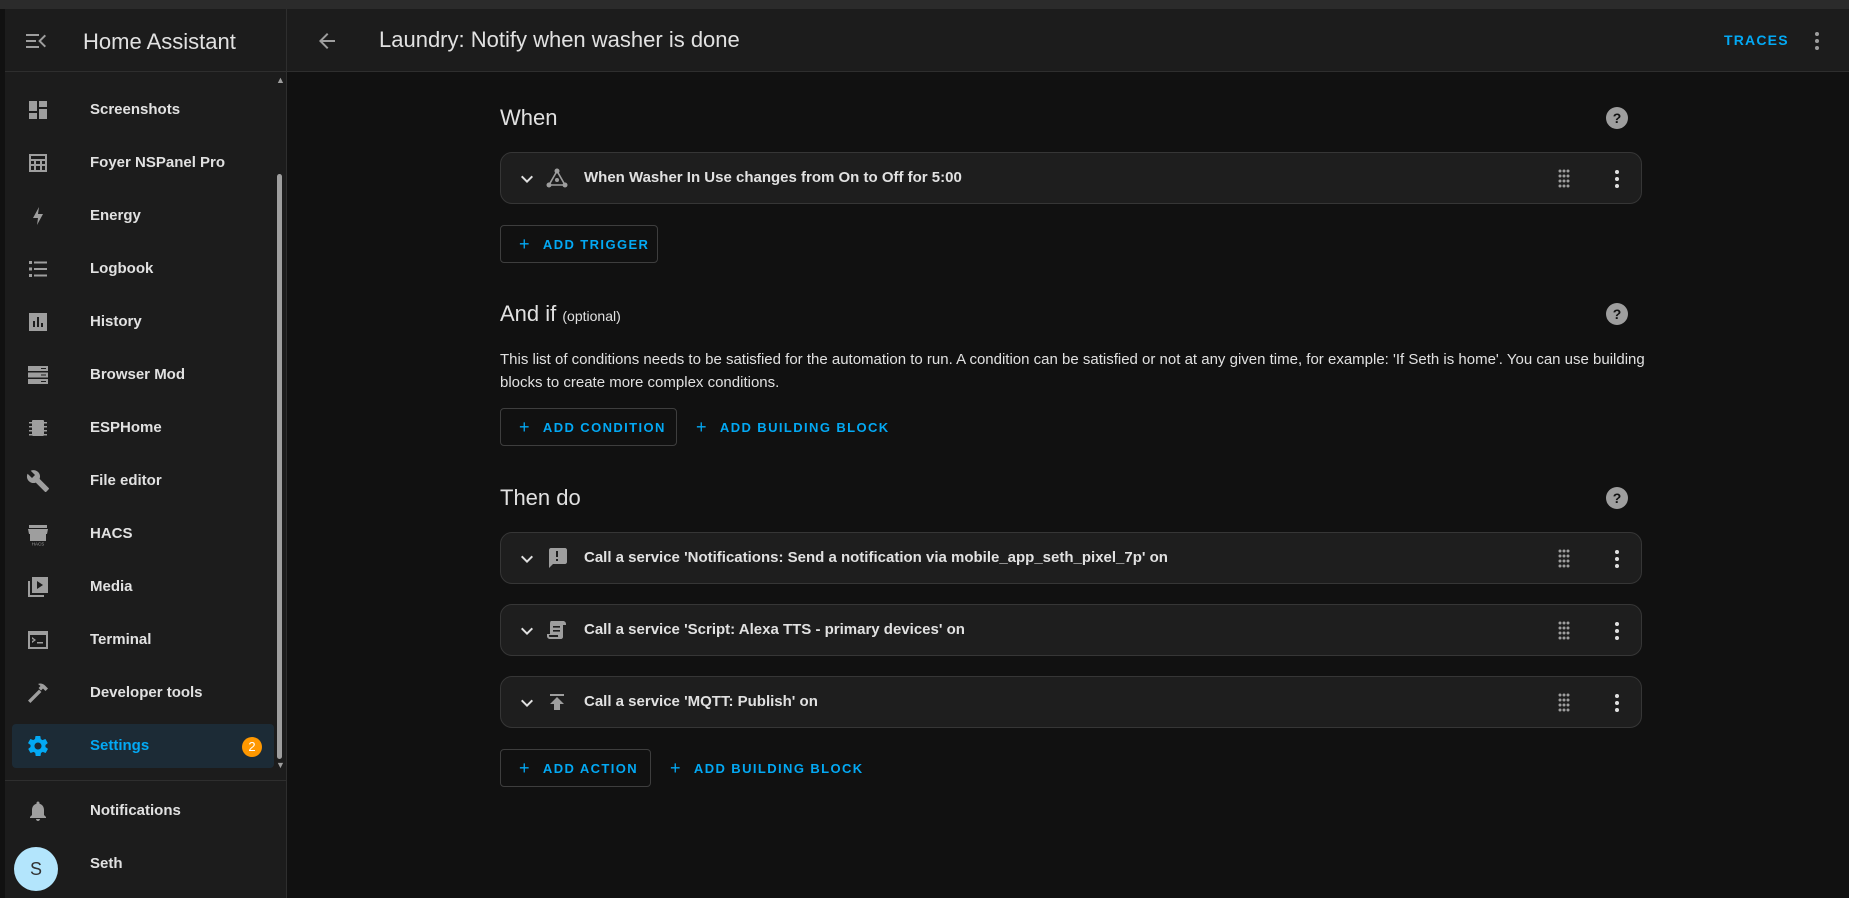 The image size is (1849, 898). What do you see at coordinates (557, 178) in the screenshot?
I see `state-trigger-icon` at bounding box center [557, 178].